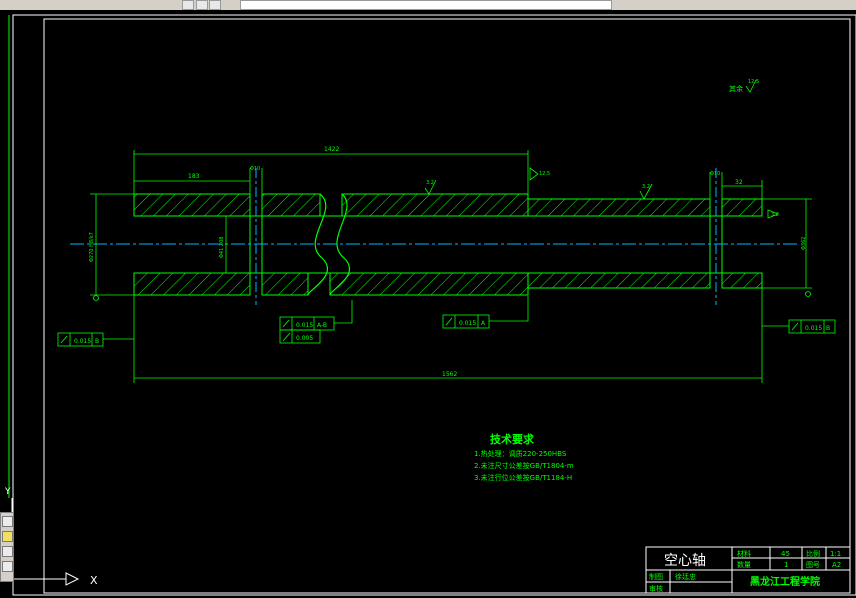 This screenshot has height=598, width=856. I want to click on roughness-rest-val: 12.5, so click(753, 82).